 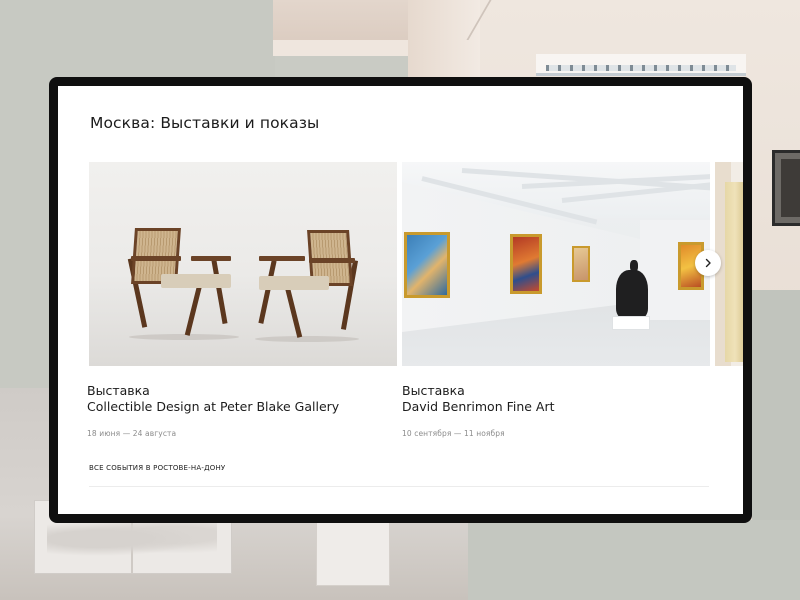 What do you see at coordinates (343, 28) in the screenshot?
I see `background-wall-photo` at bounding box center [343, 28].